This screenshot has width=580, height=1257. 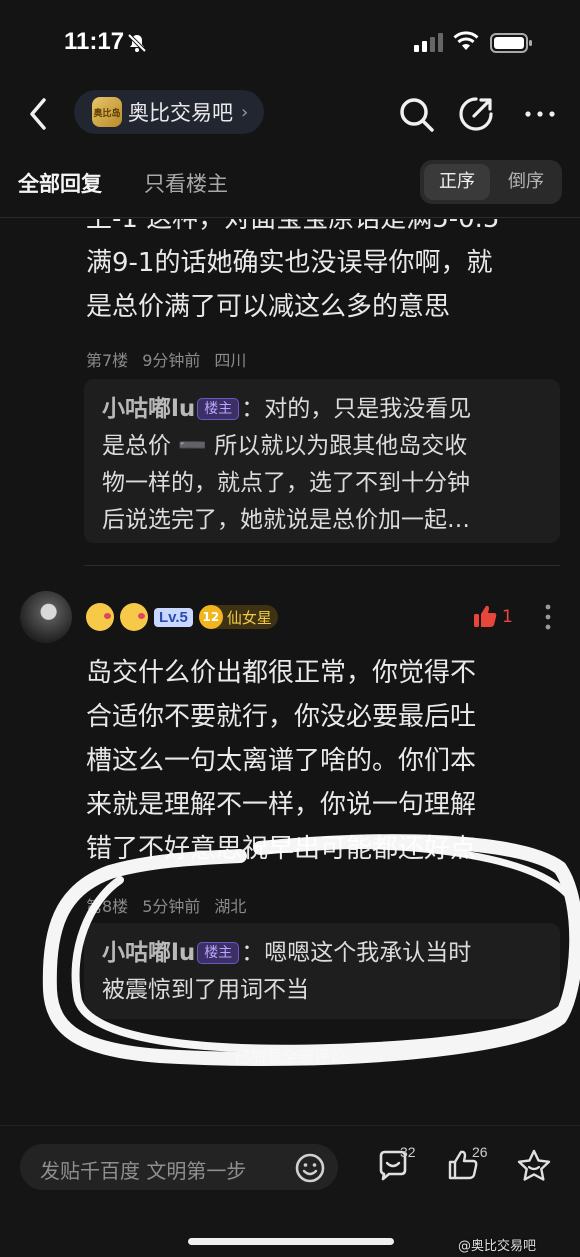 I want to click on search-icon, so click(x=416, y=114).